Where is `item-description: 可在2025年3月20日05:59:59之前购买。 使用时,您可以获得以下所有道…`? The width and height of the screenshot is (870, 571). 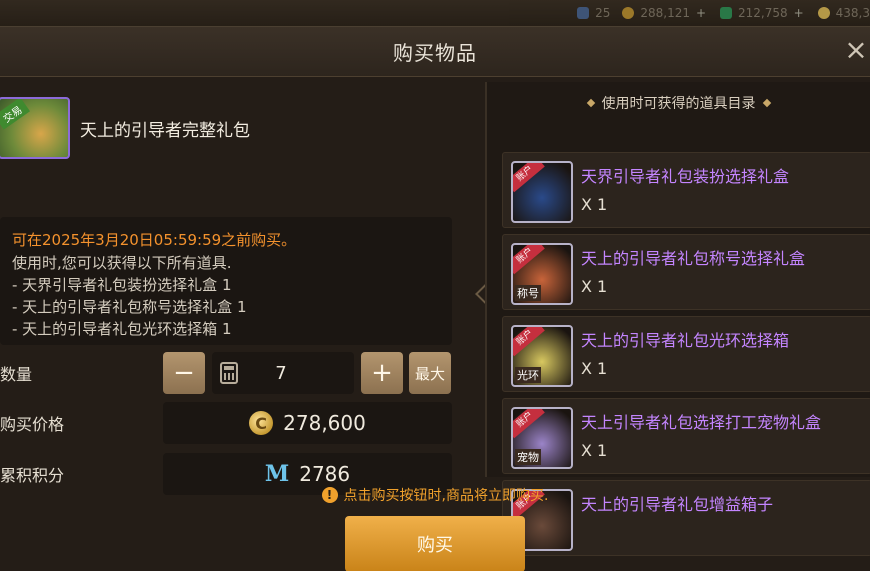
item-description: 可在2025年3月20日05:59:59之前购买。 使用时,您可以获得以下所有道… is located at coordinates (226, 281).